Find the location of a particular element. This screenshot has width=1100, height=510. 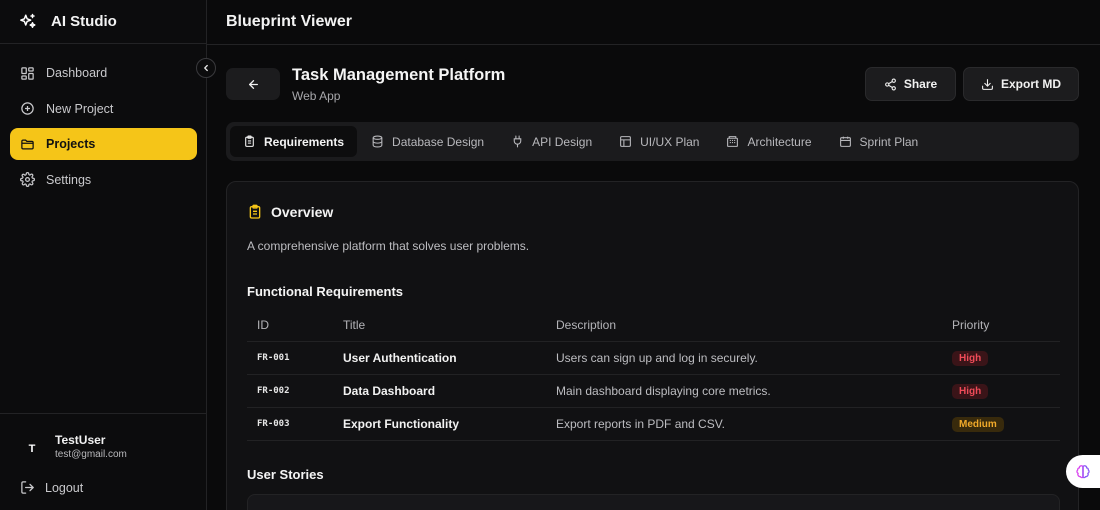

back-button is located at coordinates (253, 84).